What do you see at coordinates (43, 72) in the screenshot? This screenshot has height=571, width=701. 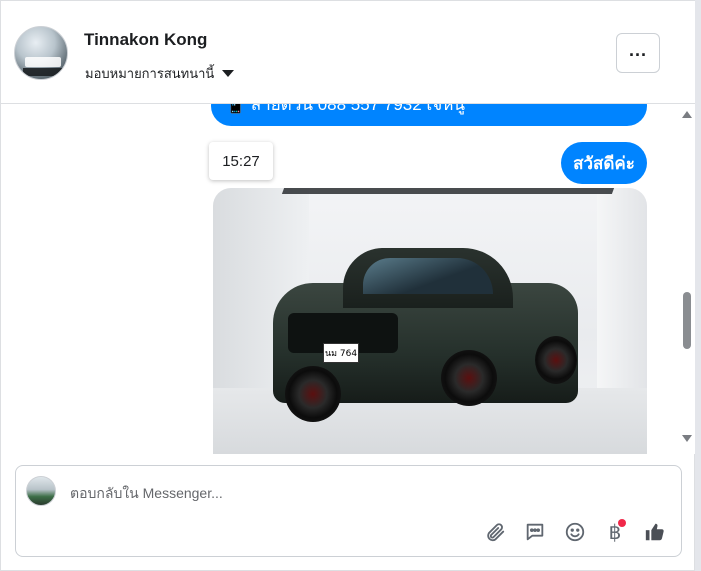 I see `avatar-sign-dark` at bounding box center [43, 72].